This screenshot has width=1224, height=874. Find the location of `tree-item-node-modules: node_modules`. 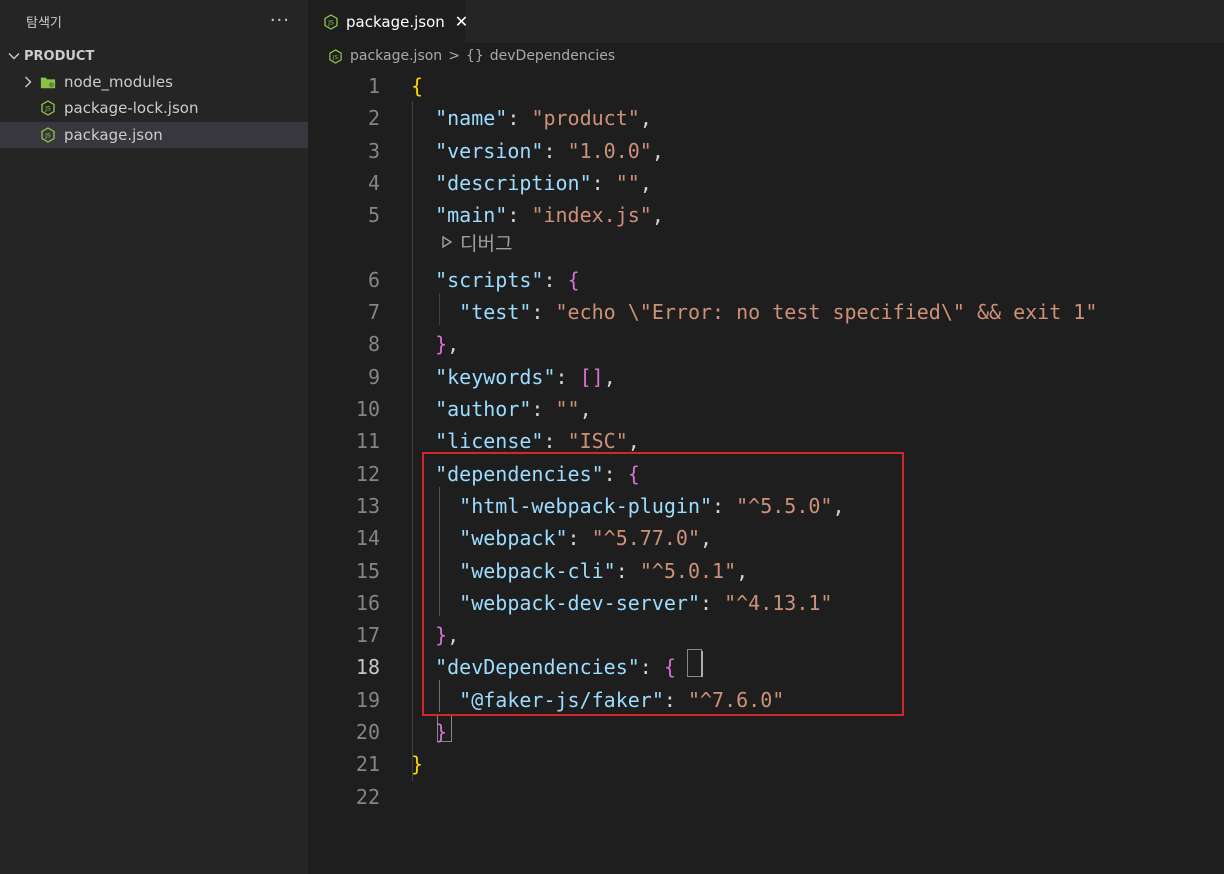

tree-item-node-modules: node_modules is located at coordinates (154, 82).